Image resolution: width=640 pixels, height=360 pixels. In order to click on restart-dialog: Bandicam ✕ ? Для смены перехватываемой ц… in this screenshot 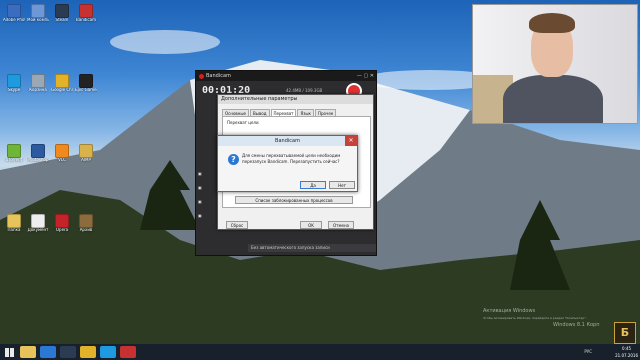, I will do `click(287, 163)`.